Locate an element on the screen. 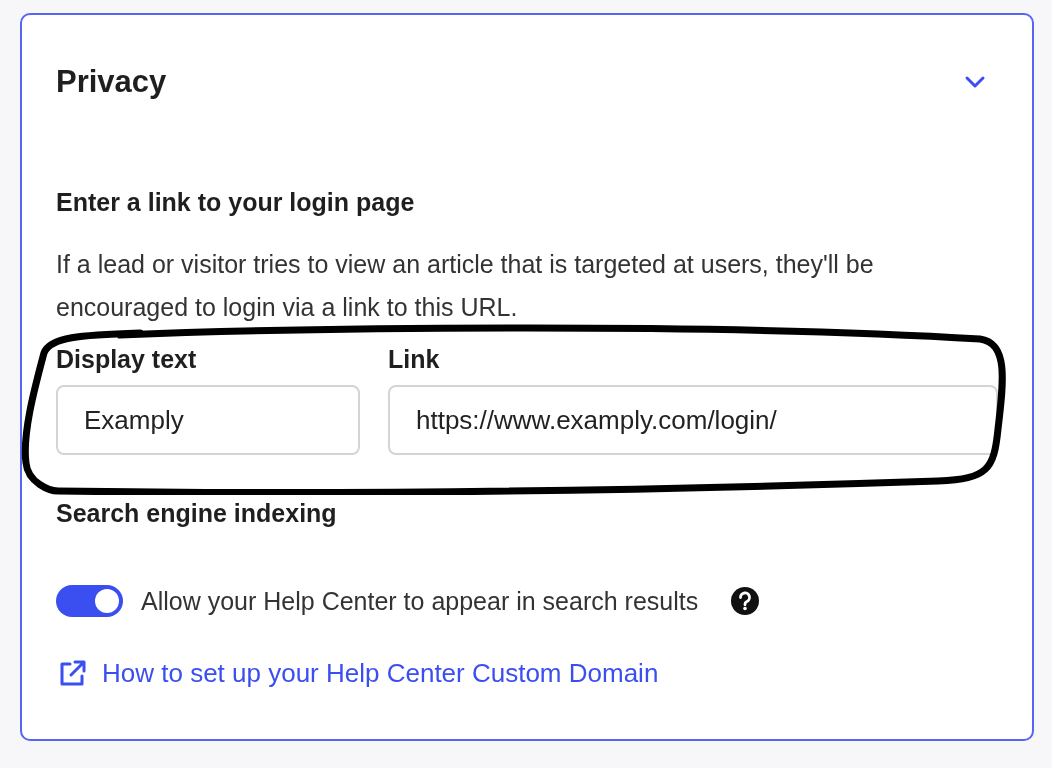 Image resolution: width=1052 pixels, height=768 pixels. panel-title: Privacy is located at coordinates (111, 82).